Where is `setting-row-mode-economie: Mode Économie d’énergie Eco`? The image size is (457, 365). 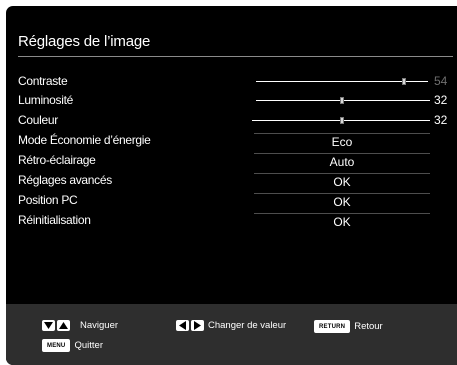
setting-row-mode-economie: Mode Économie d’énergie Eco is located at coordinates (237, 141).